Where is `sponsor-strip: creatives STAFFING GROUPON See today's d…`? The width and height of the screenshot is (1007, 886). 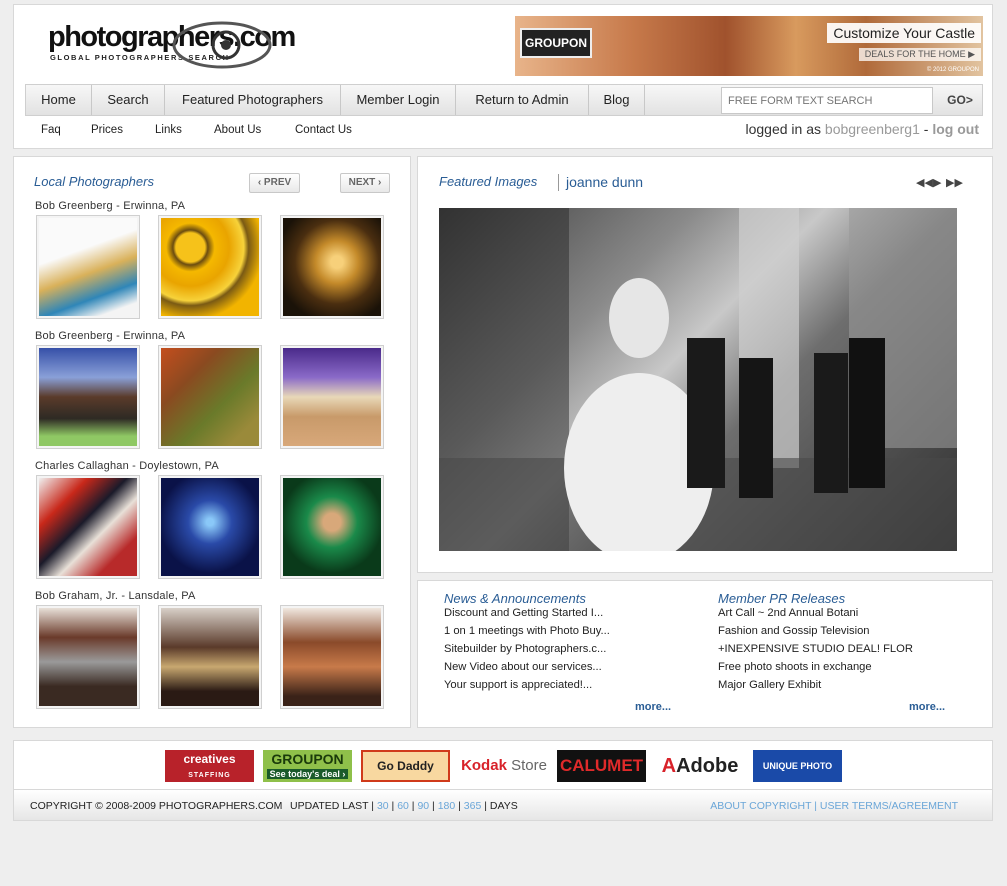 sponsor-strip: creatives STAFFING GROUPON See today's d… is located at coordinates (503, 765).